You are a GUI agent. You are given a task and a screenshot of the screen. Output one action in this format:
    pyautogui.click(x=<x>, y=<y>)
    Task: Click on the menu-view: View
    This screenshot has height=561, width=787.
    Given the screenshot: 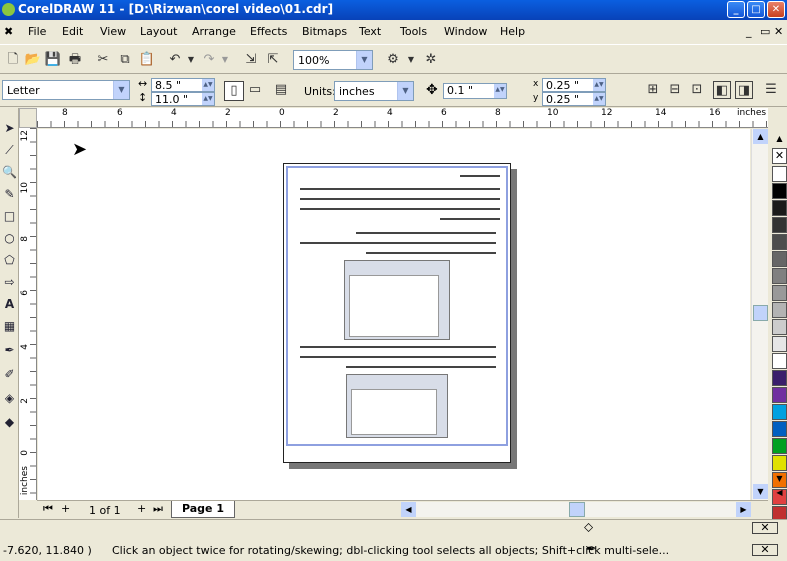 What is the action you would take?
    pyautogui.click(x=113, y=31)
    